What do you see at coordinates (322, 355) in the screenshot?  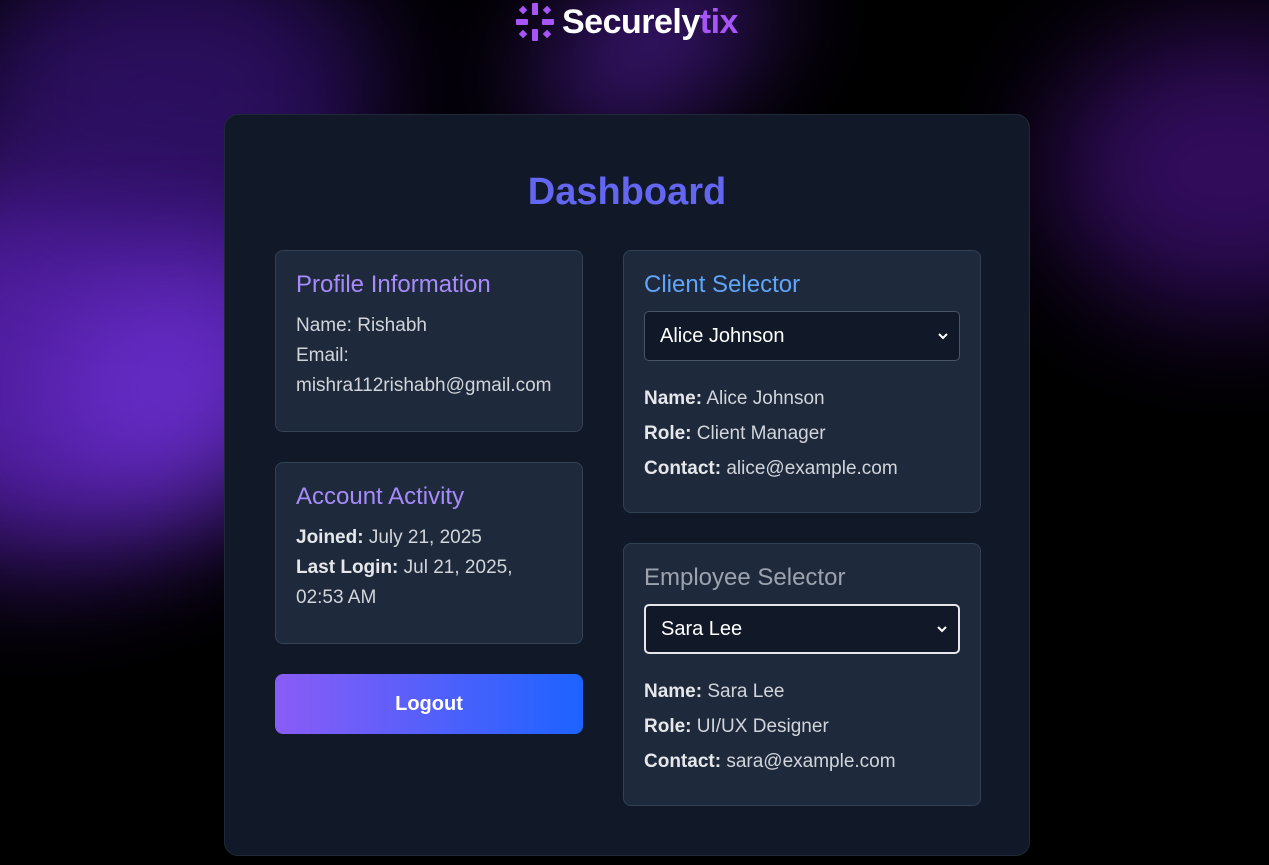 I see `profile-email-label: Email:` at bounding box center [322, 355].